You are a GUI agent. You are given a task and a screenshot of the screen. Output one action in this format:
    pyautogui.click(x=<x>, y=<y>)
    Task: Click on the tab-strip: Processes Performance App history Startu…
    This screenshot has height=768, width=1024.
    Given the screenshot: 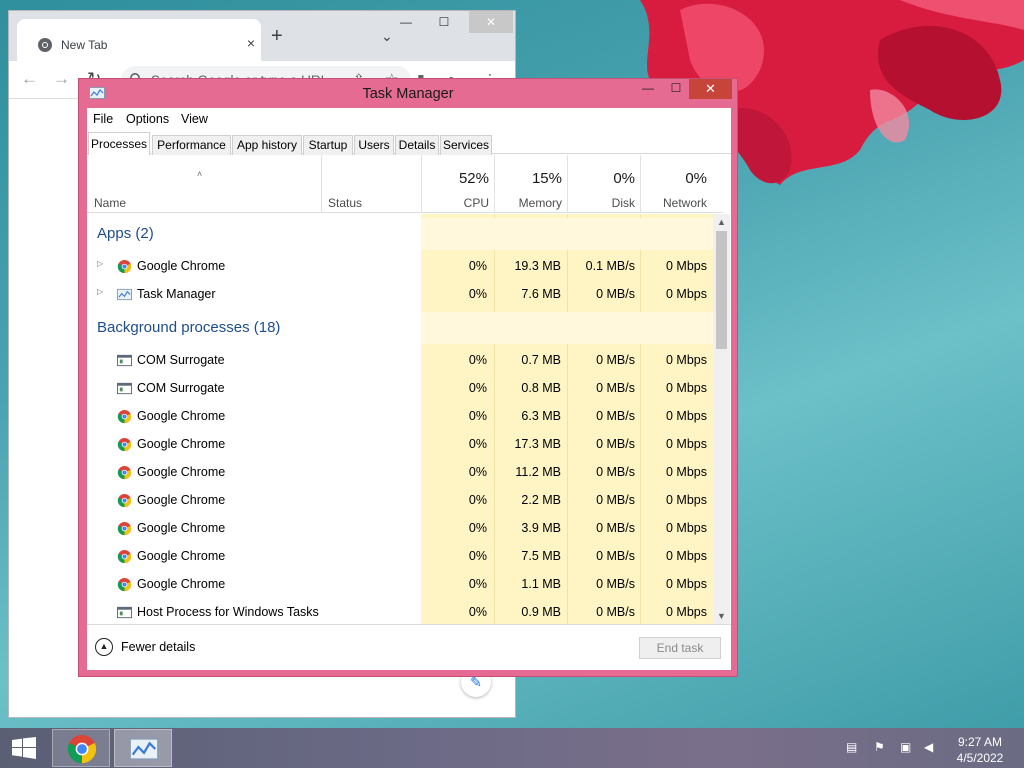 What is the action you would take?
    pyautogui.click(x=409, y=143)
    